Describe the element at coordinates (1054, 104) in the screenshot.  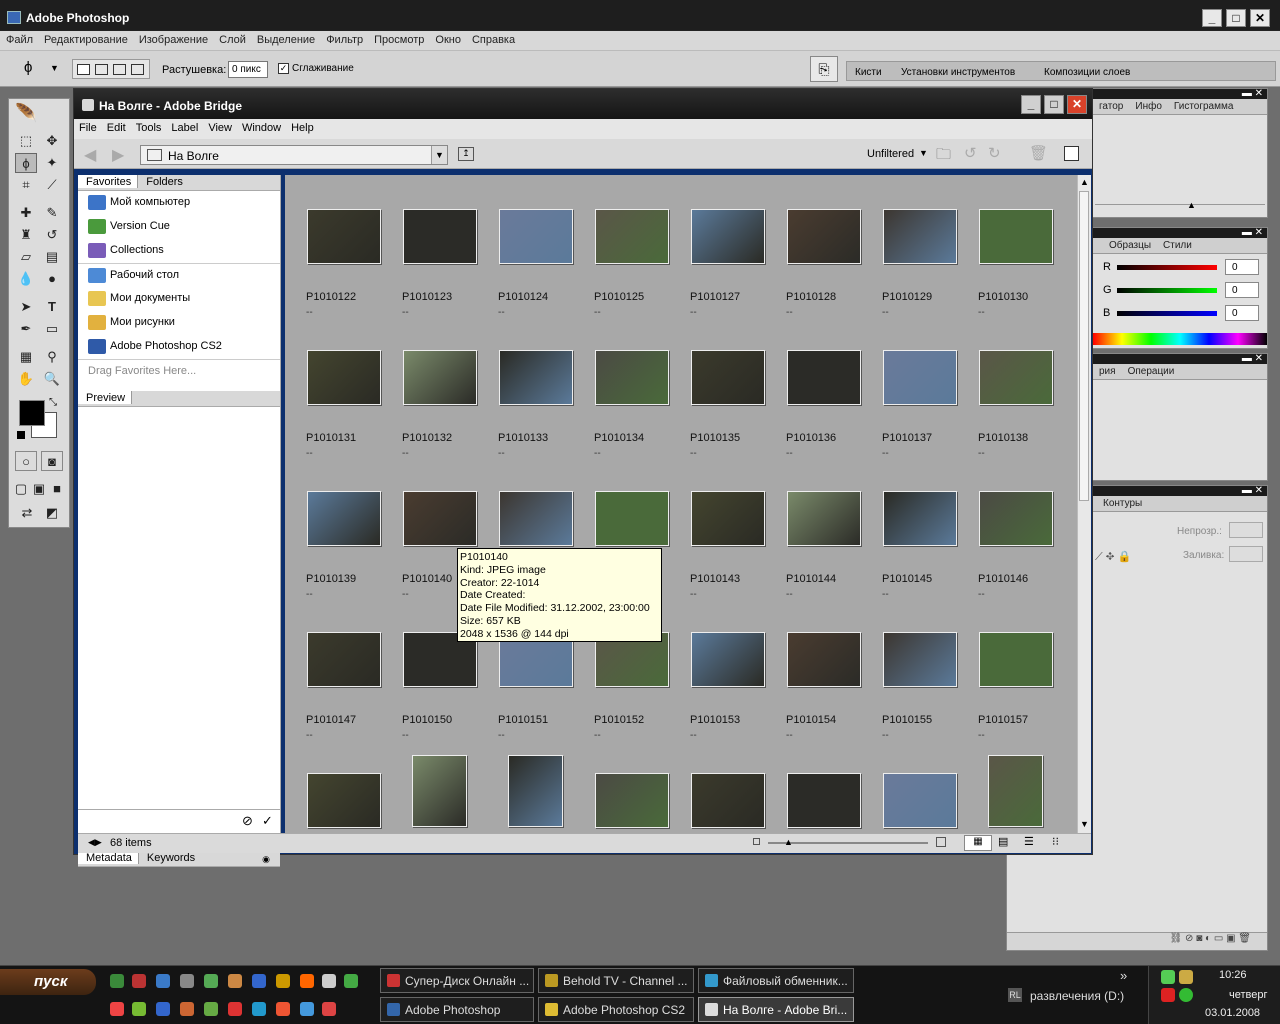
I see `bridge-maximize-button: □` at that location.